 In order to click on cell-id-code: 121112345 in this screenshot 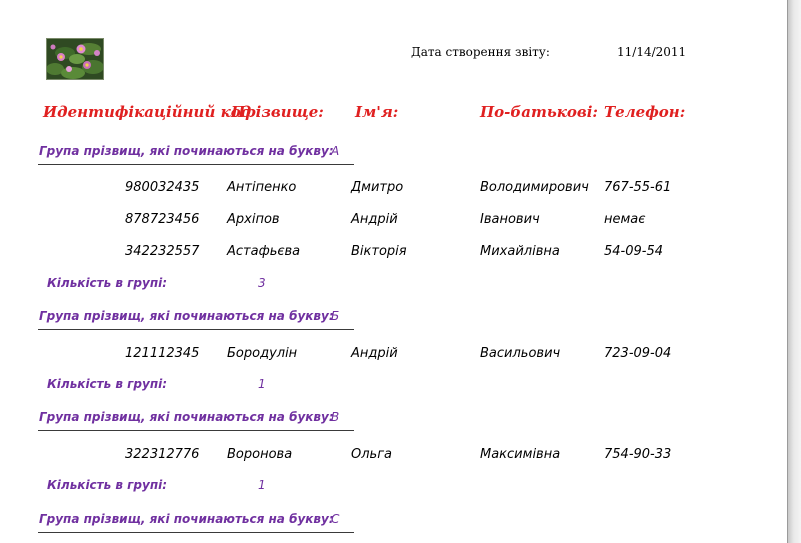, I will do `click(162, 353)`.